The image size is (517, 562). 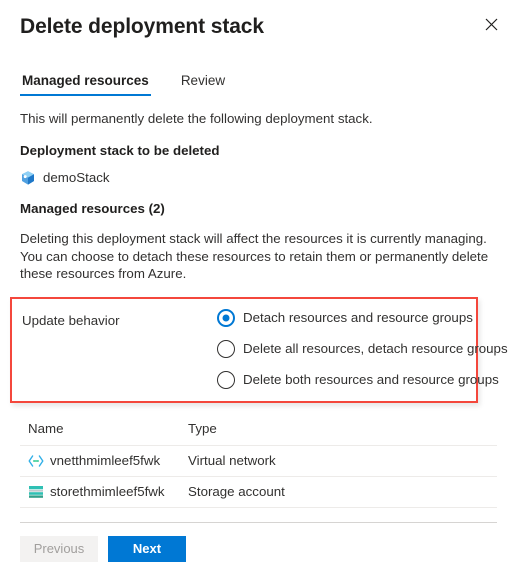 I want to click on column-header-name: Name, so click(x=104, y=428).